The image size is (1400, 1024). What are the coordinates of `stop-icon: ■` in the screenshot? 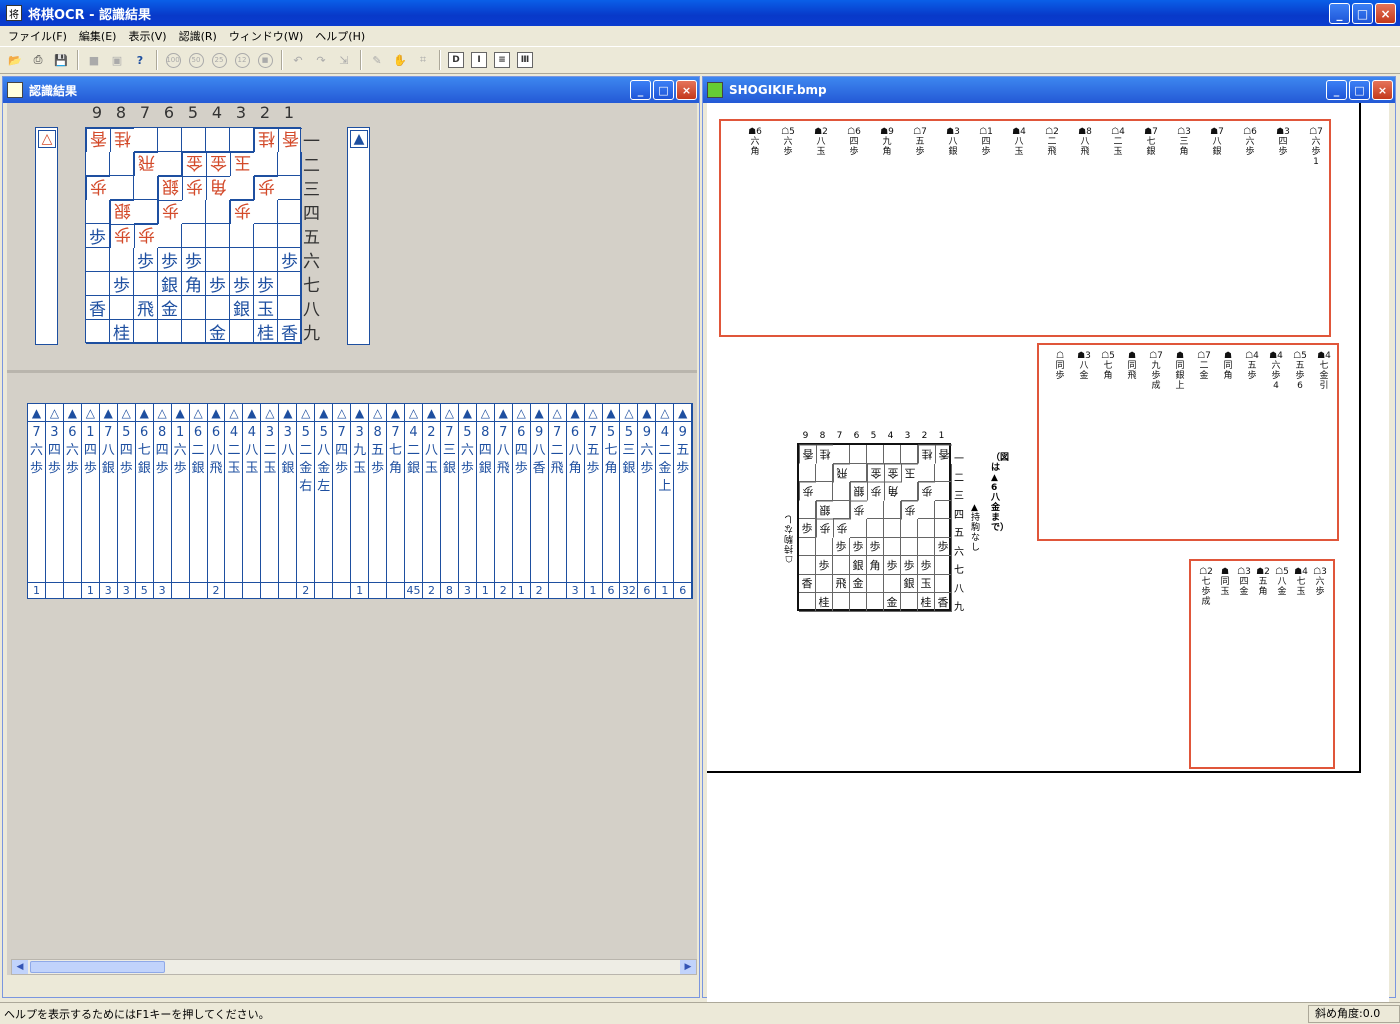 It's located at (94, 60).